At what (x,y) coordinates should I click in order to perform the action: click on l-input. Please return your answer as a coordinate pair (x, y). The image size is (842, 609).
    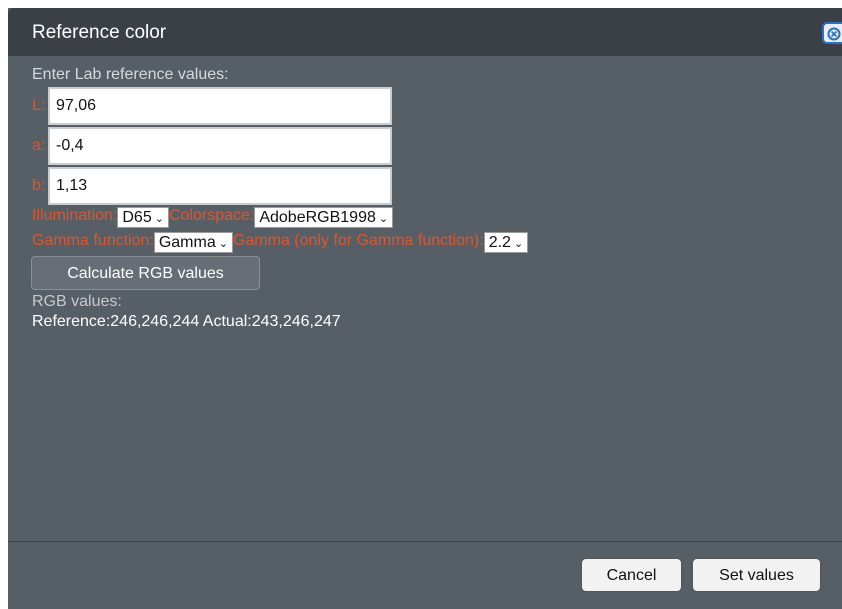
    Looking at the image, I should click on (220, 106).